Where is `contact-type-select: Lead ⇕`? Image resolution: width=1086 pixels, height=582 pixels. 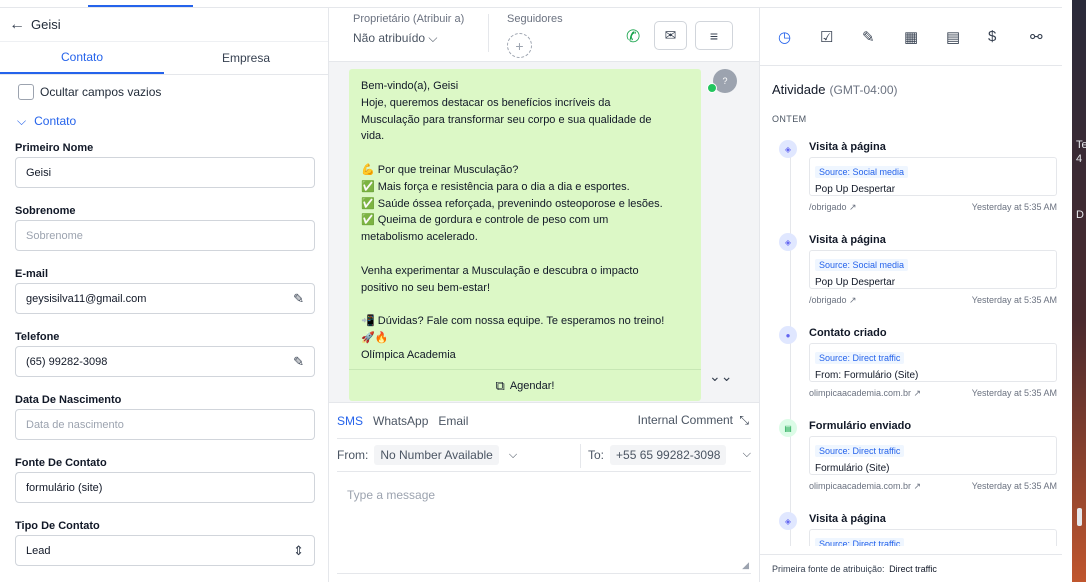
contact-type-select: Lead ⇕ is located at coordinates (165, 550).